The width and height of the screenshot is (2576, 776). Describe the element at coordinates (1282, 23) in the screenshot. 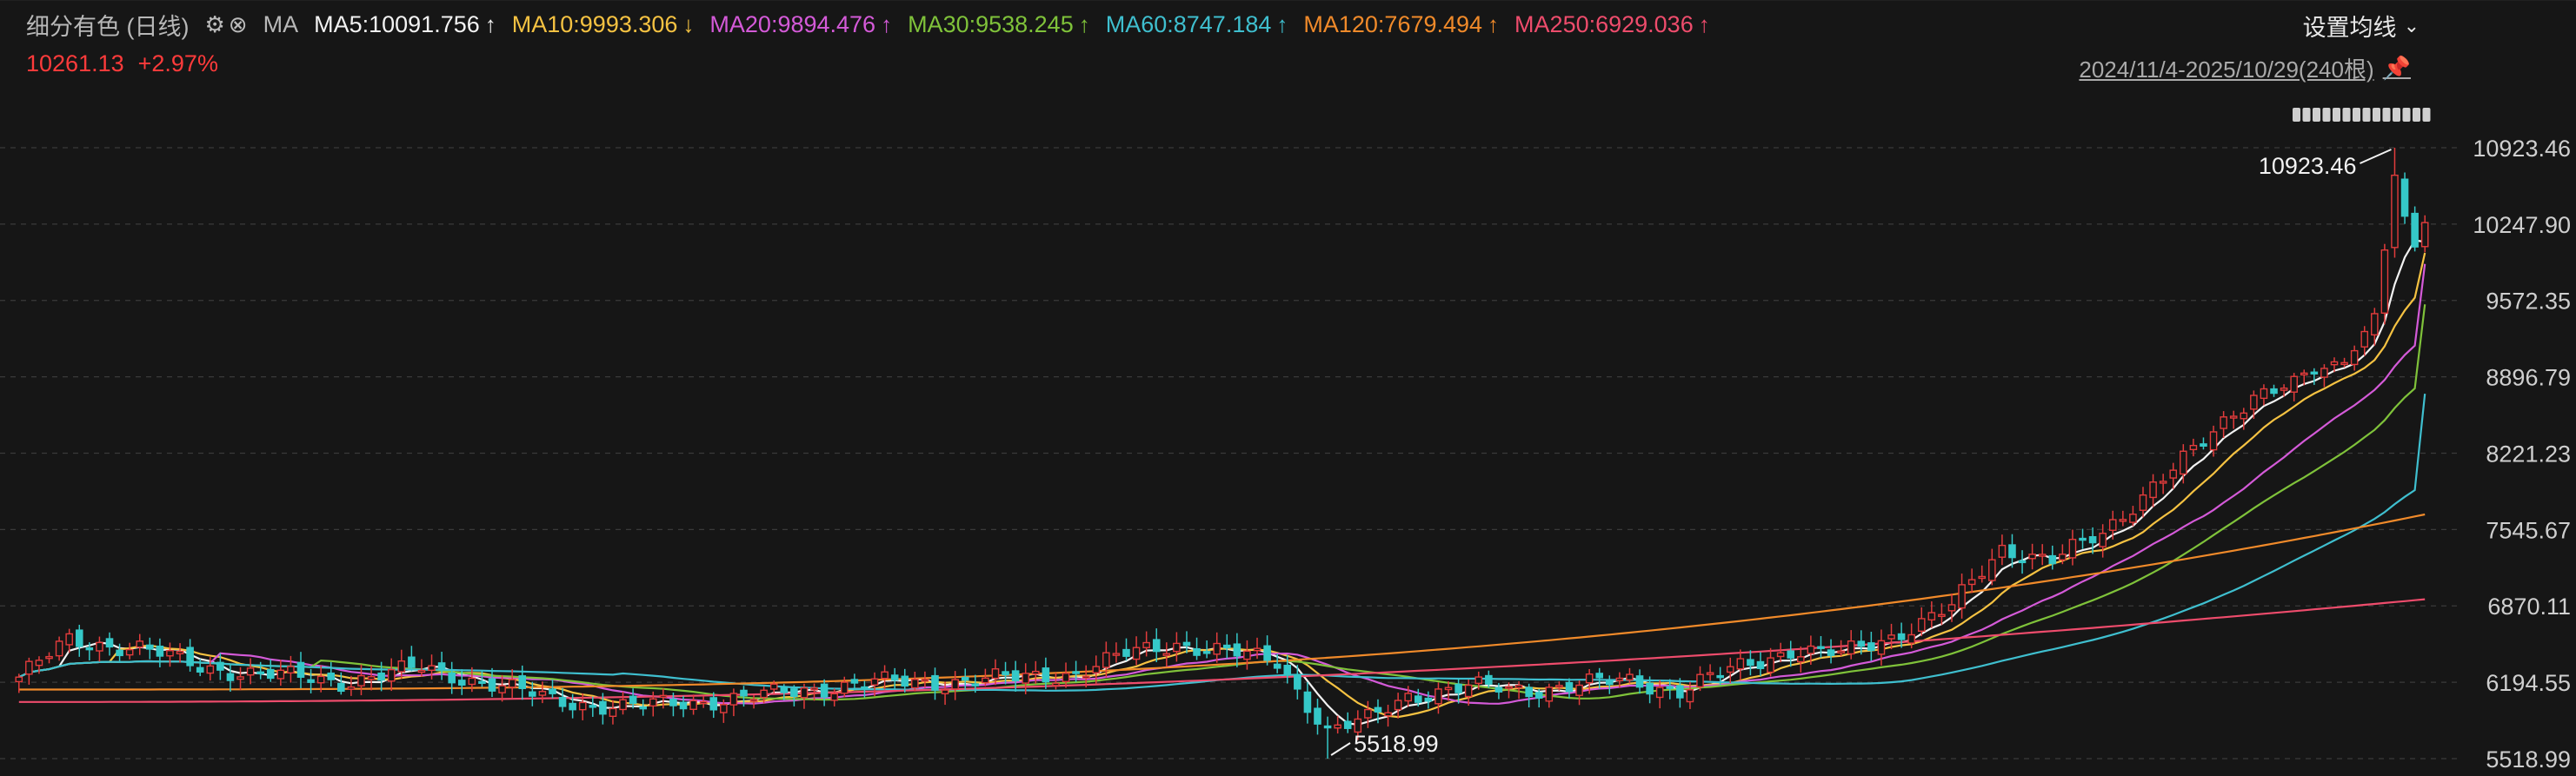

I see `trend-arrow-icon: ↑` at that location.